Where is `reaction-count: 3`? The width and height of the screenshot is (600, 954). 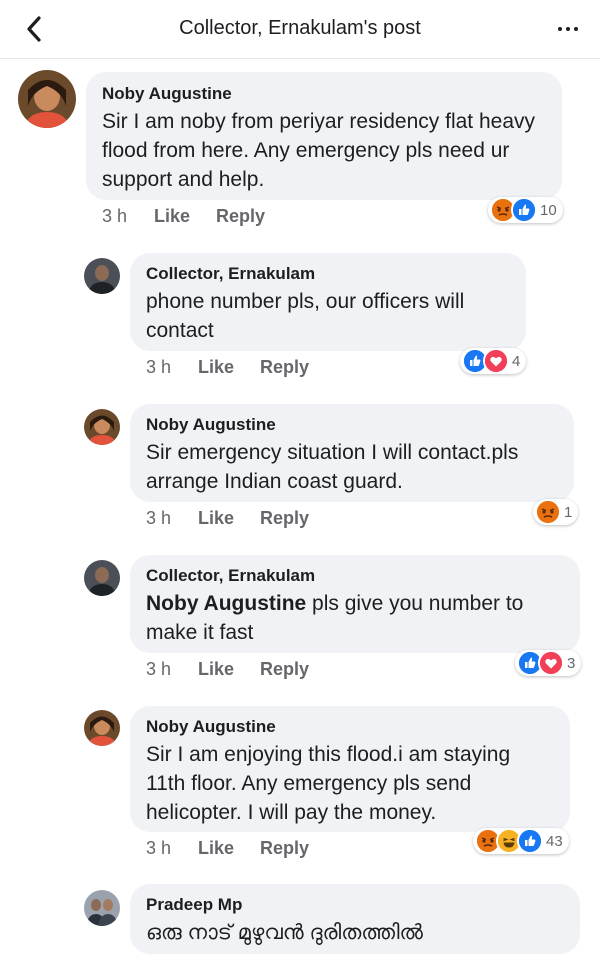 reaction-count: 3 is located at coordinates (571, 663).